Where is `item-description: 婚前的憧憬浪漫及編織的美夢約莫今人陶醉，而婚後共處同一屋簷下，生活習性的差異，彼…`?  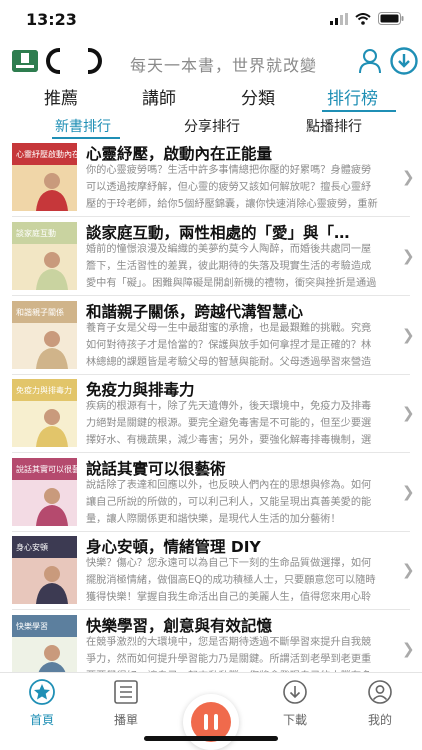 item-description: 婚前的憧憬浪漫及編織的美夢約莫今人陶醉，而婚後共處同一屋簷下，生活習性的差異，彼… is located at coordinates (231, 266).